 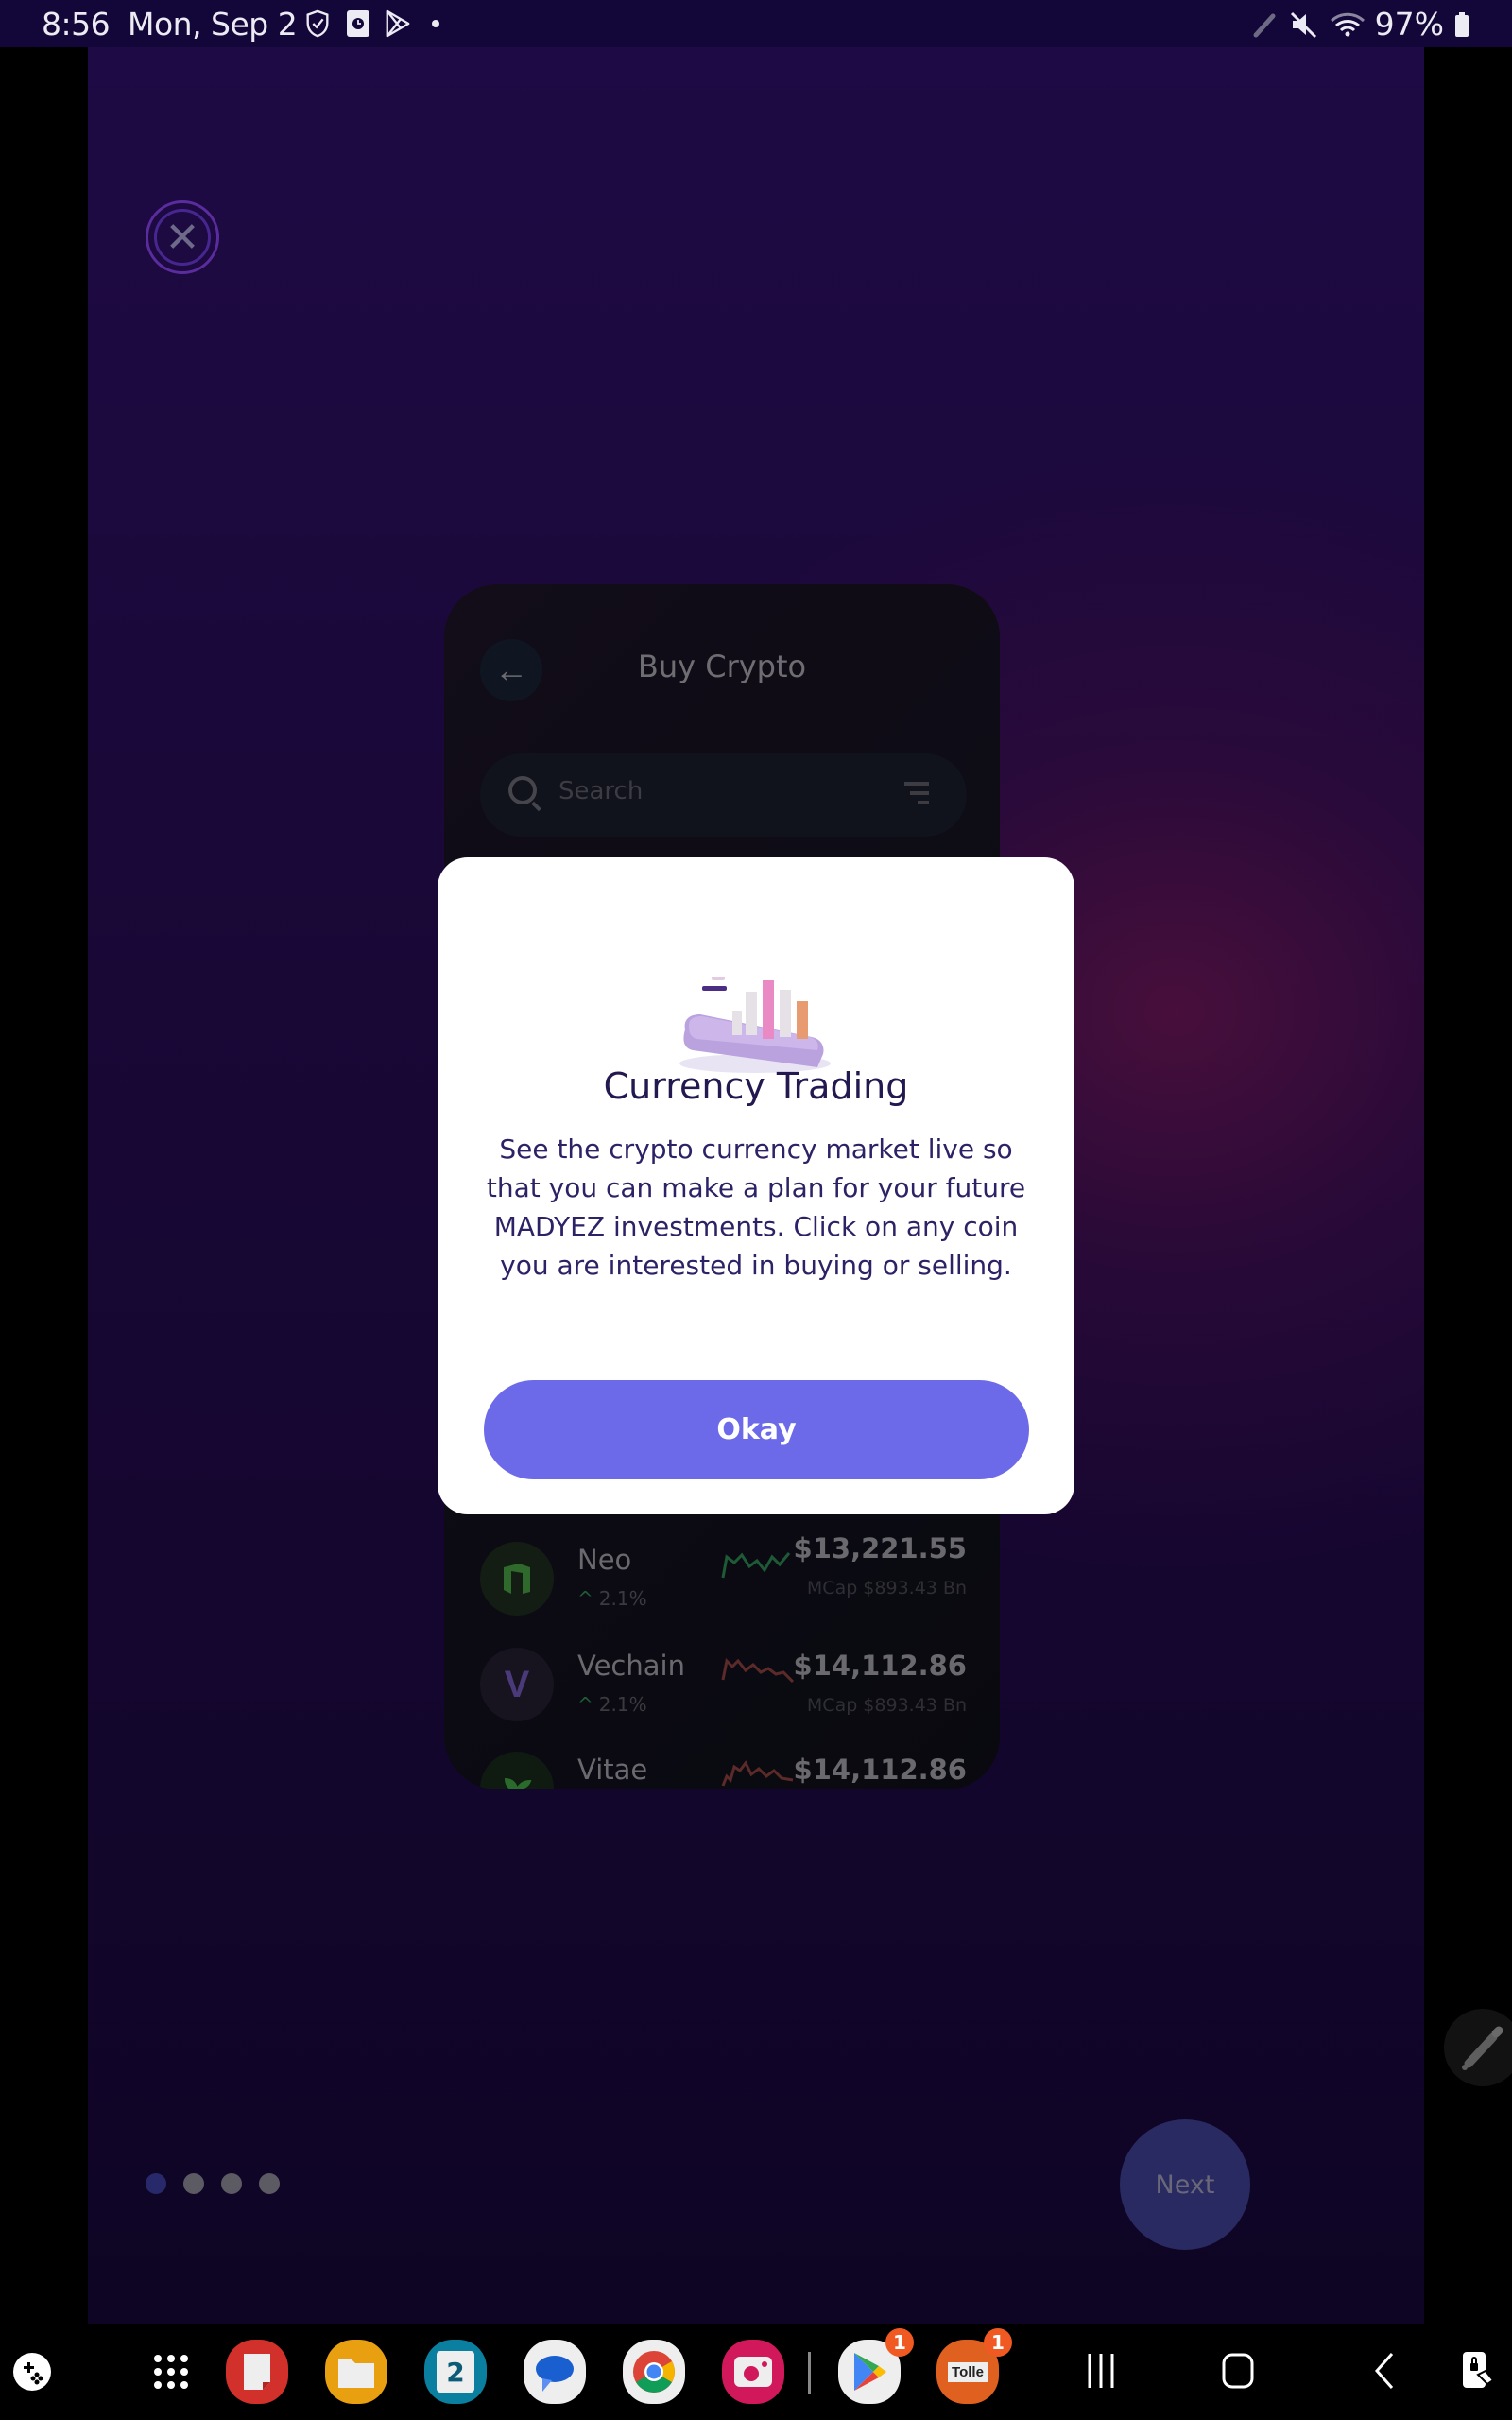 I want to click on coin-name: Neo, so click(x=604, y=1560).